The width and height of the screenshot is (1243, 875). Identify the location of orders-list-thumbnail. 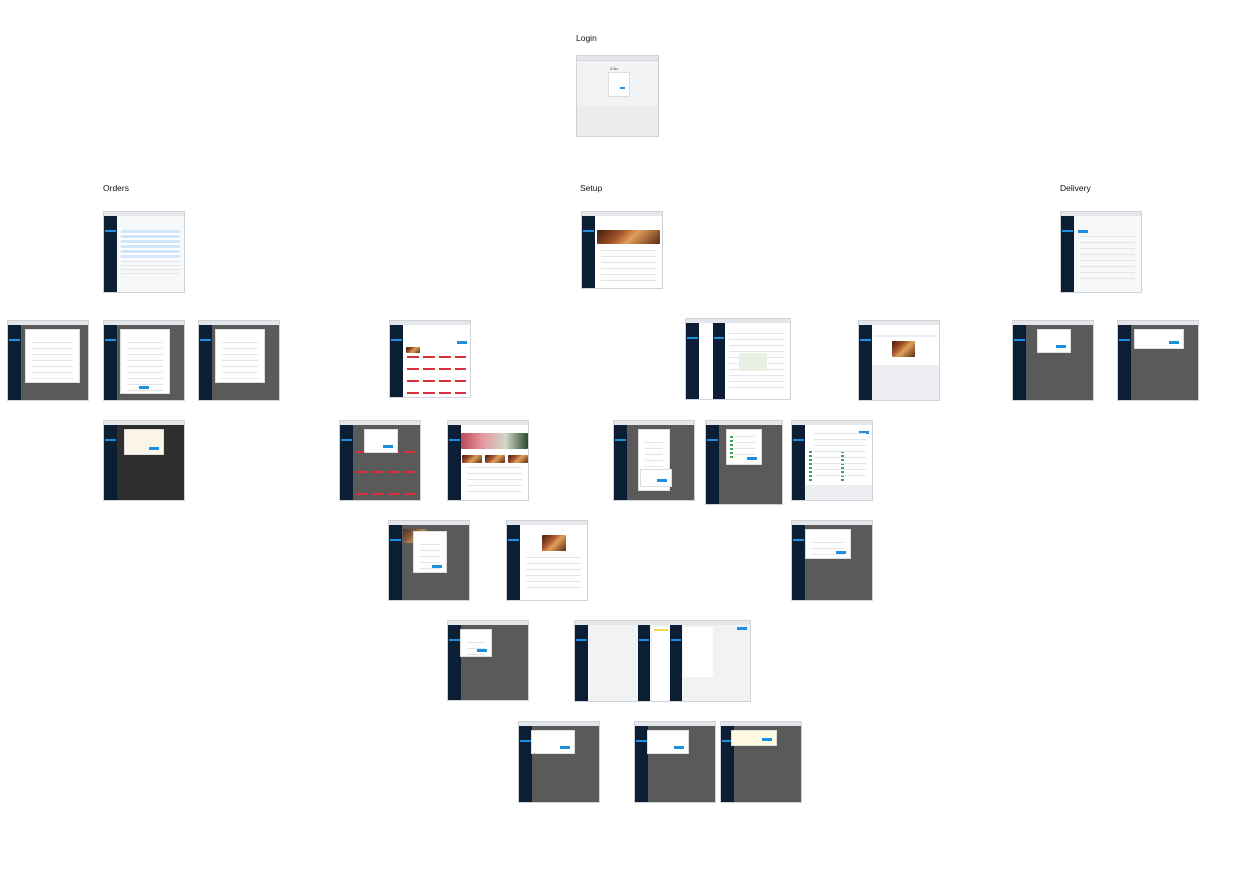
(144, 252).